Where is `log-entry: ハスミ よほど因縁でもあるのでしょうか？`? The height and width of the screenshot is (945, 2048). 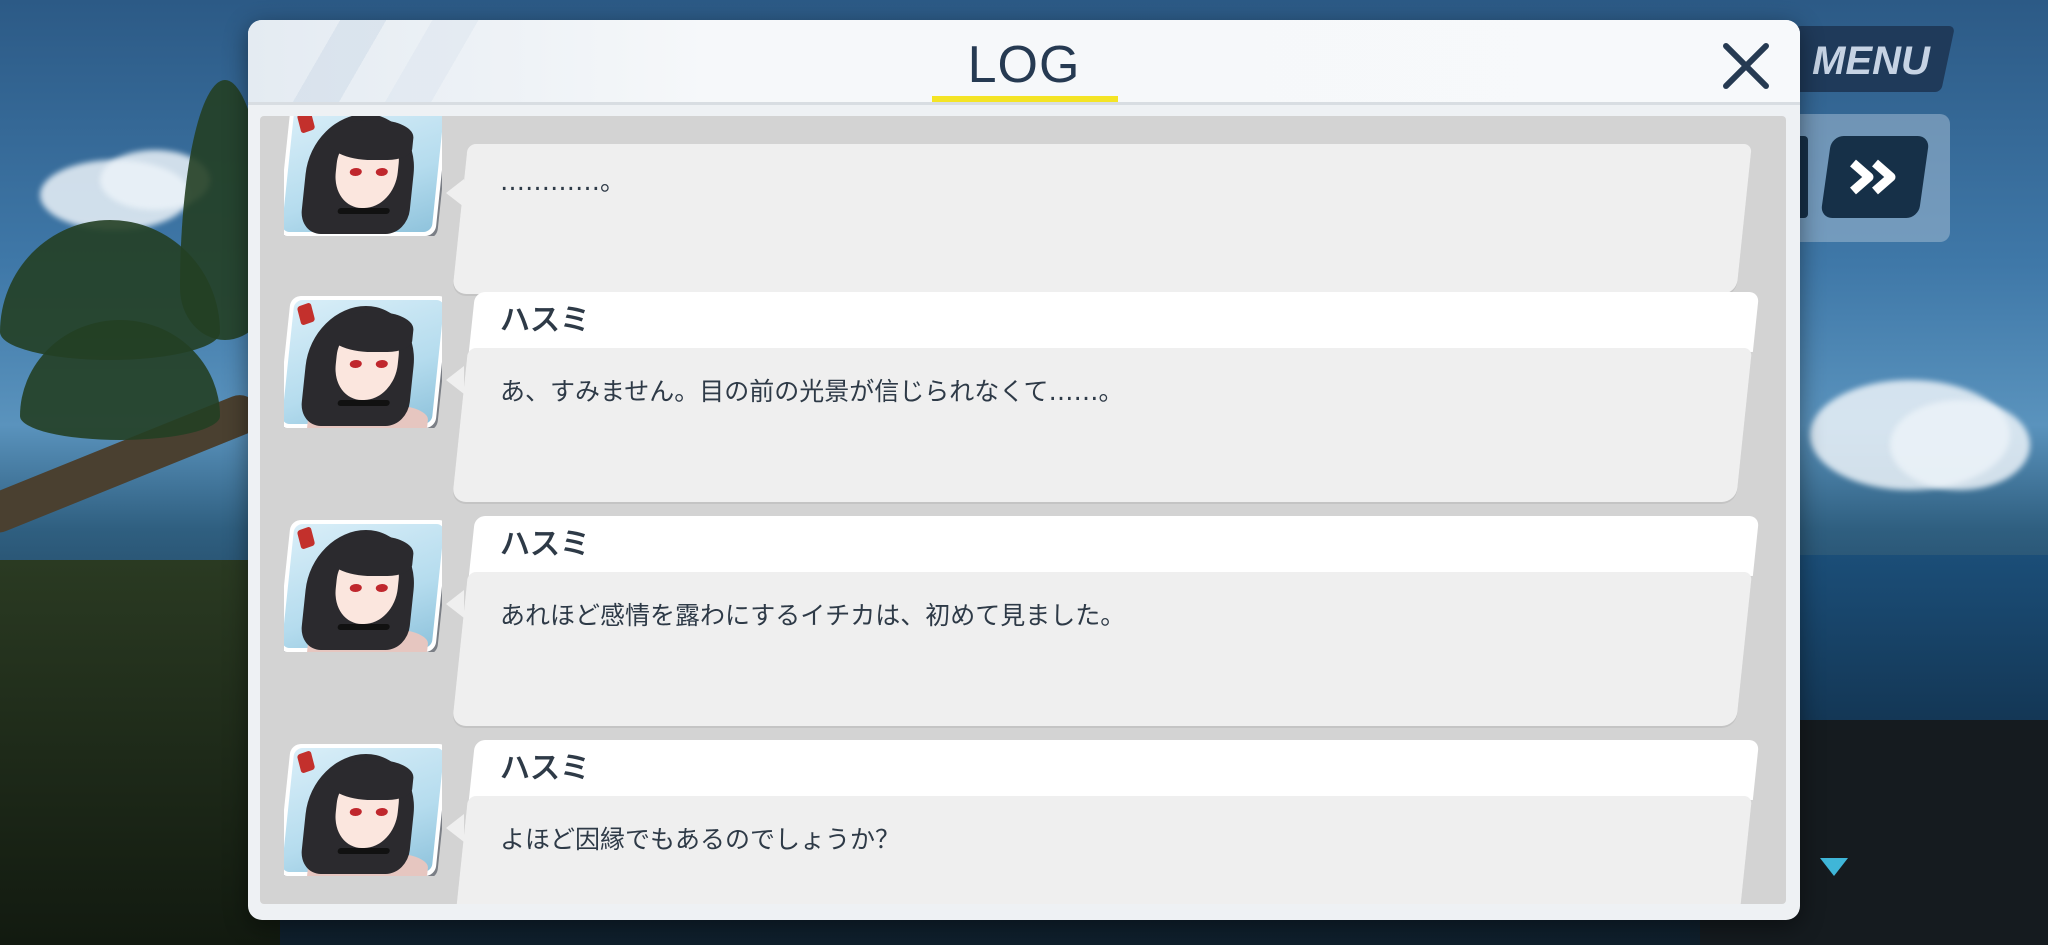
log-entry: ハスミ よほど因縁でもあるのでしょうか？ is located at coordinates (1023, 822).